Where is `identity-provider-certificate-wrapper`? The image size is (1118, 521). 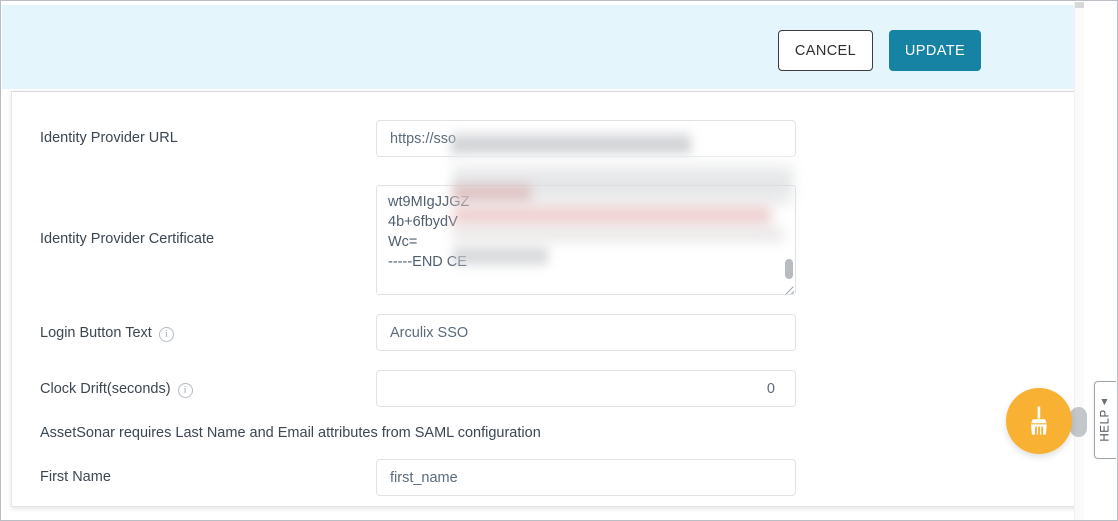 identity-provider-certificate-wrapper is located at coordinates (586, 240).